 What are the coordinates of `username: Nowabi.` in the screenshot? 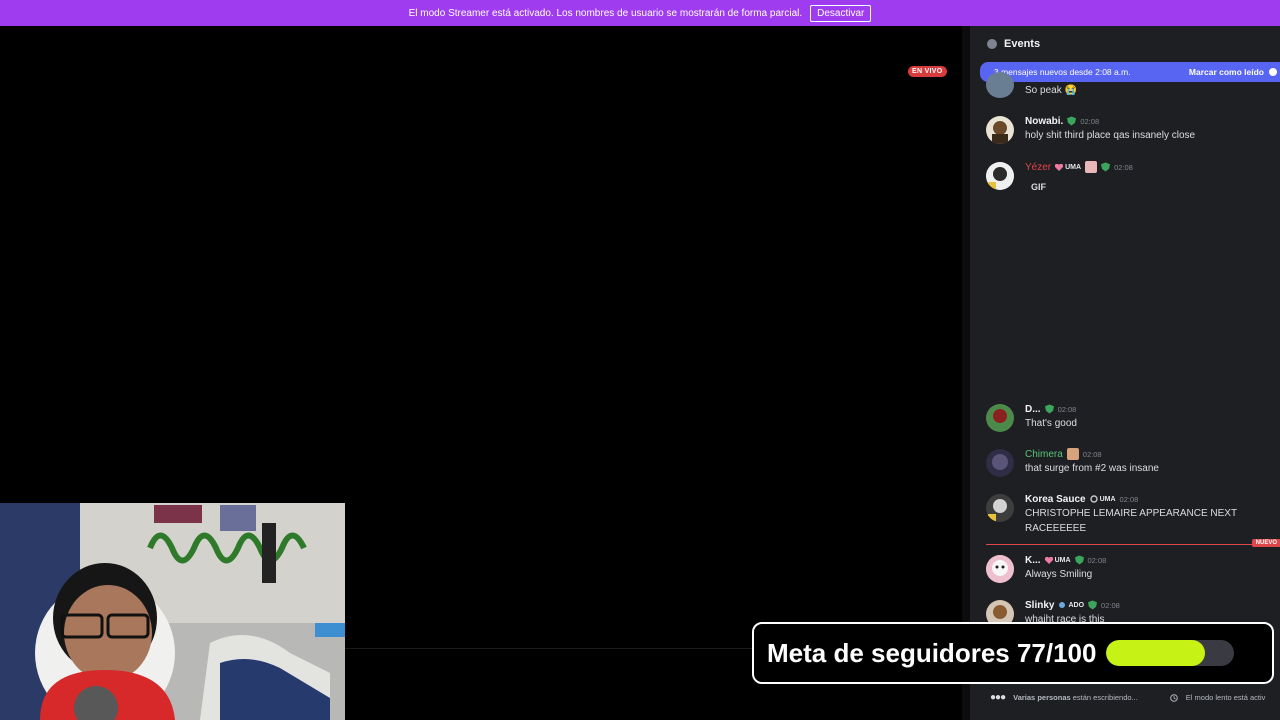 It's located at (1044, 121).